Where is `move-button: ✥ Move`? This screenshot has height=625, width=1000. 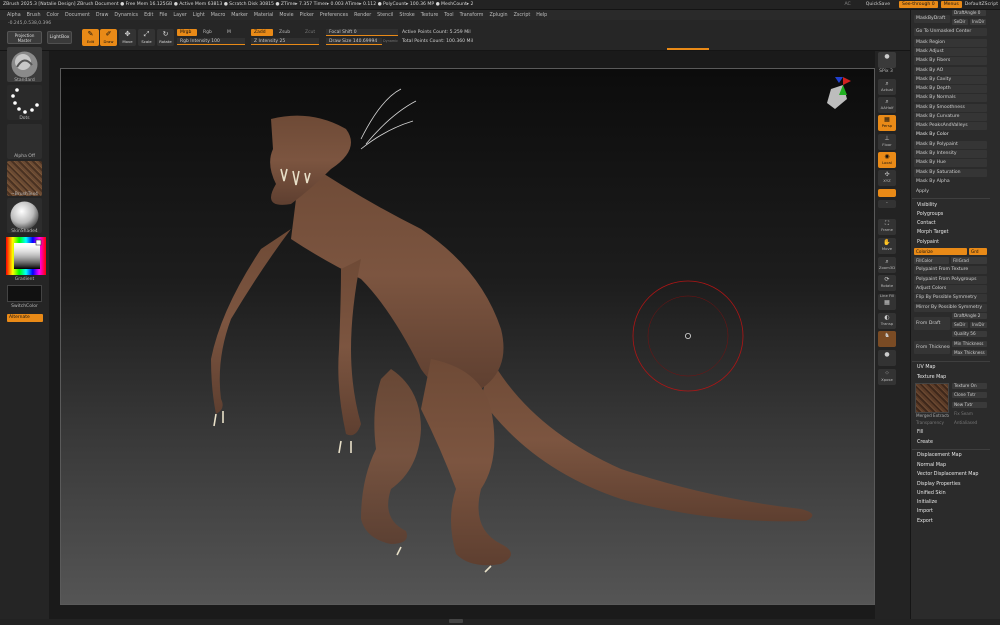
move-button: ✥ Move is located at coordinates (127, 37).